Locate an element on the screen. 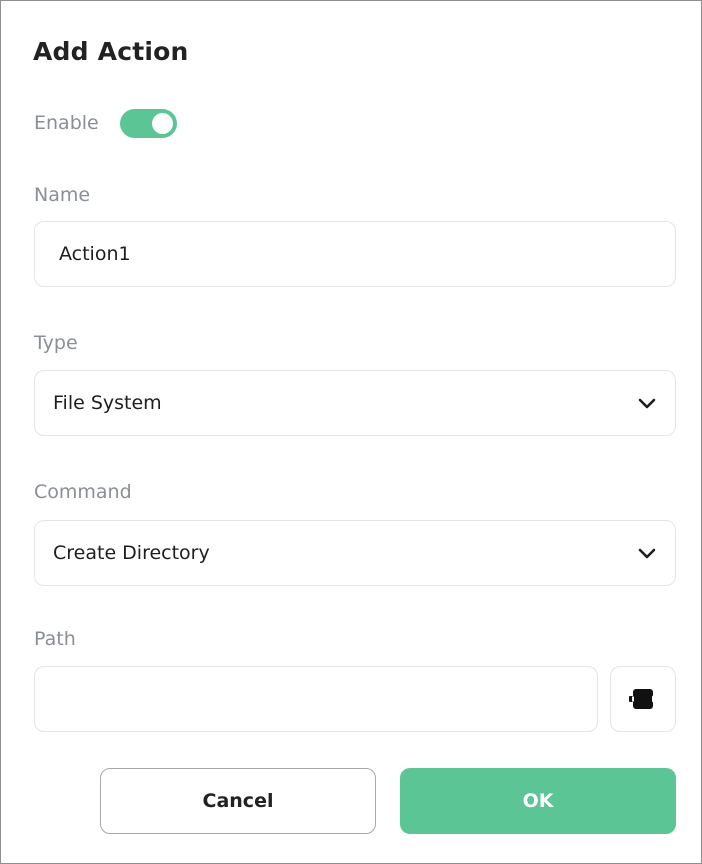  command-select: Create Directory is located at coordinates (355, 553).